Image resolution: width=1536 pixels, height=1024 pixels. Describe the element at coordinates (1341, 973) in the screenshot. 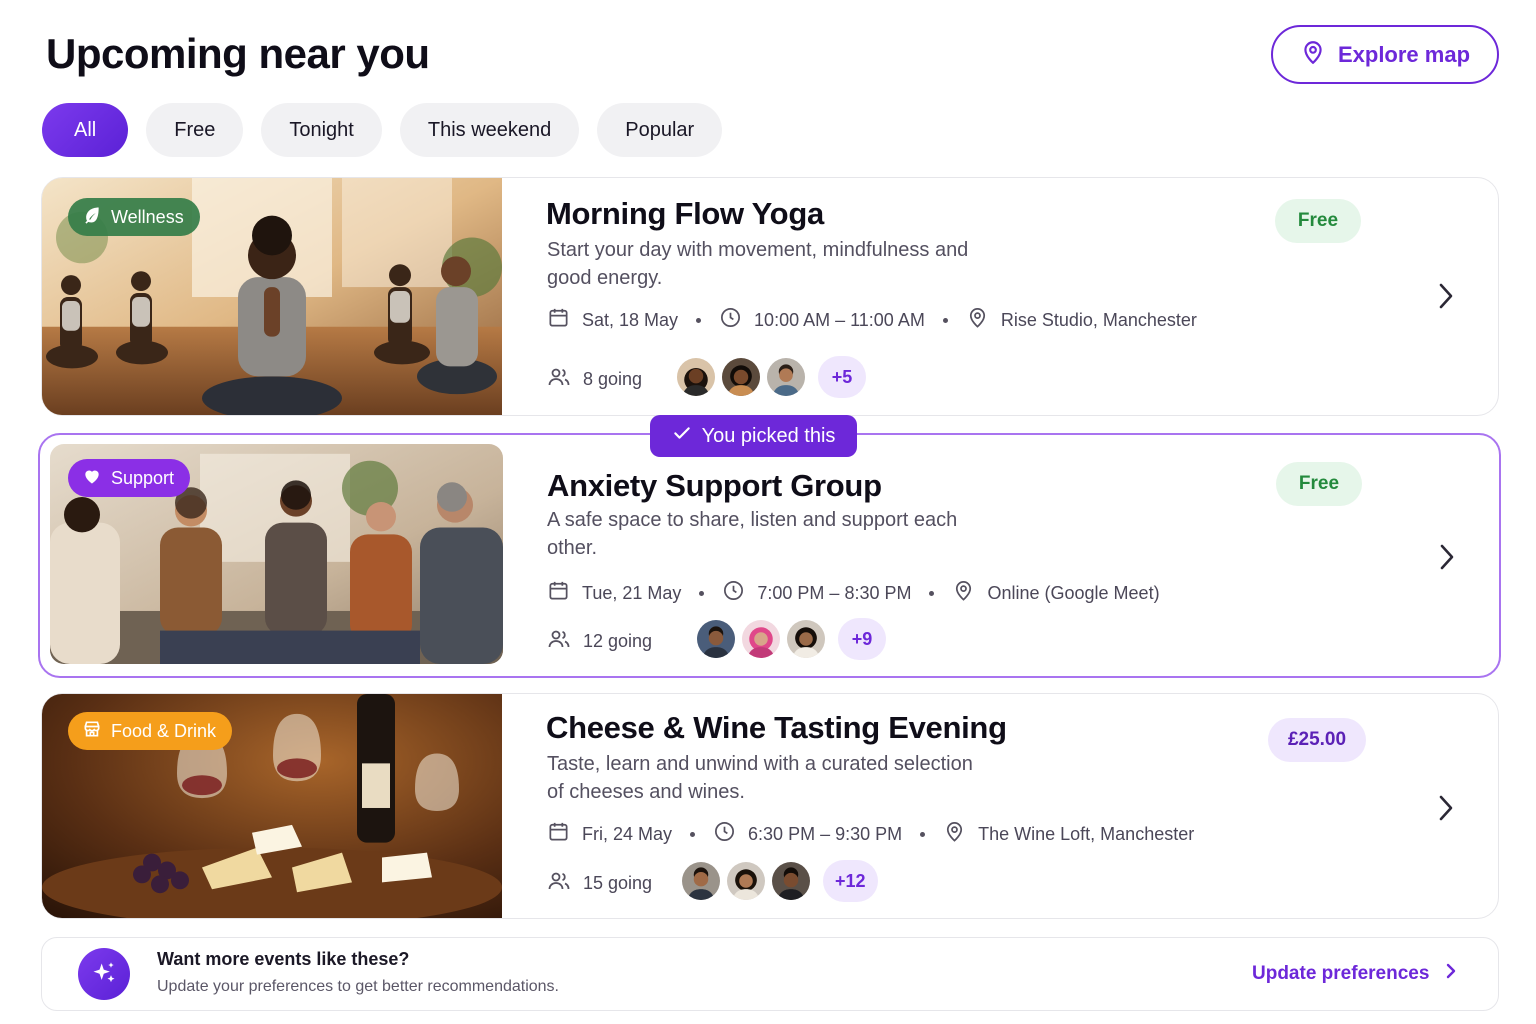

I see `update-preferences-label: Update preferences` at that location.